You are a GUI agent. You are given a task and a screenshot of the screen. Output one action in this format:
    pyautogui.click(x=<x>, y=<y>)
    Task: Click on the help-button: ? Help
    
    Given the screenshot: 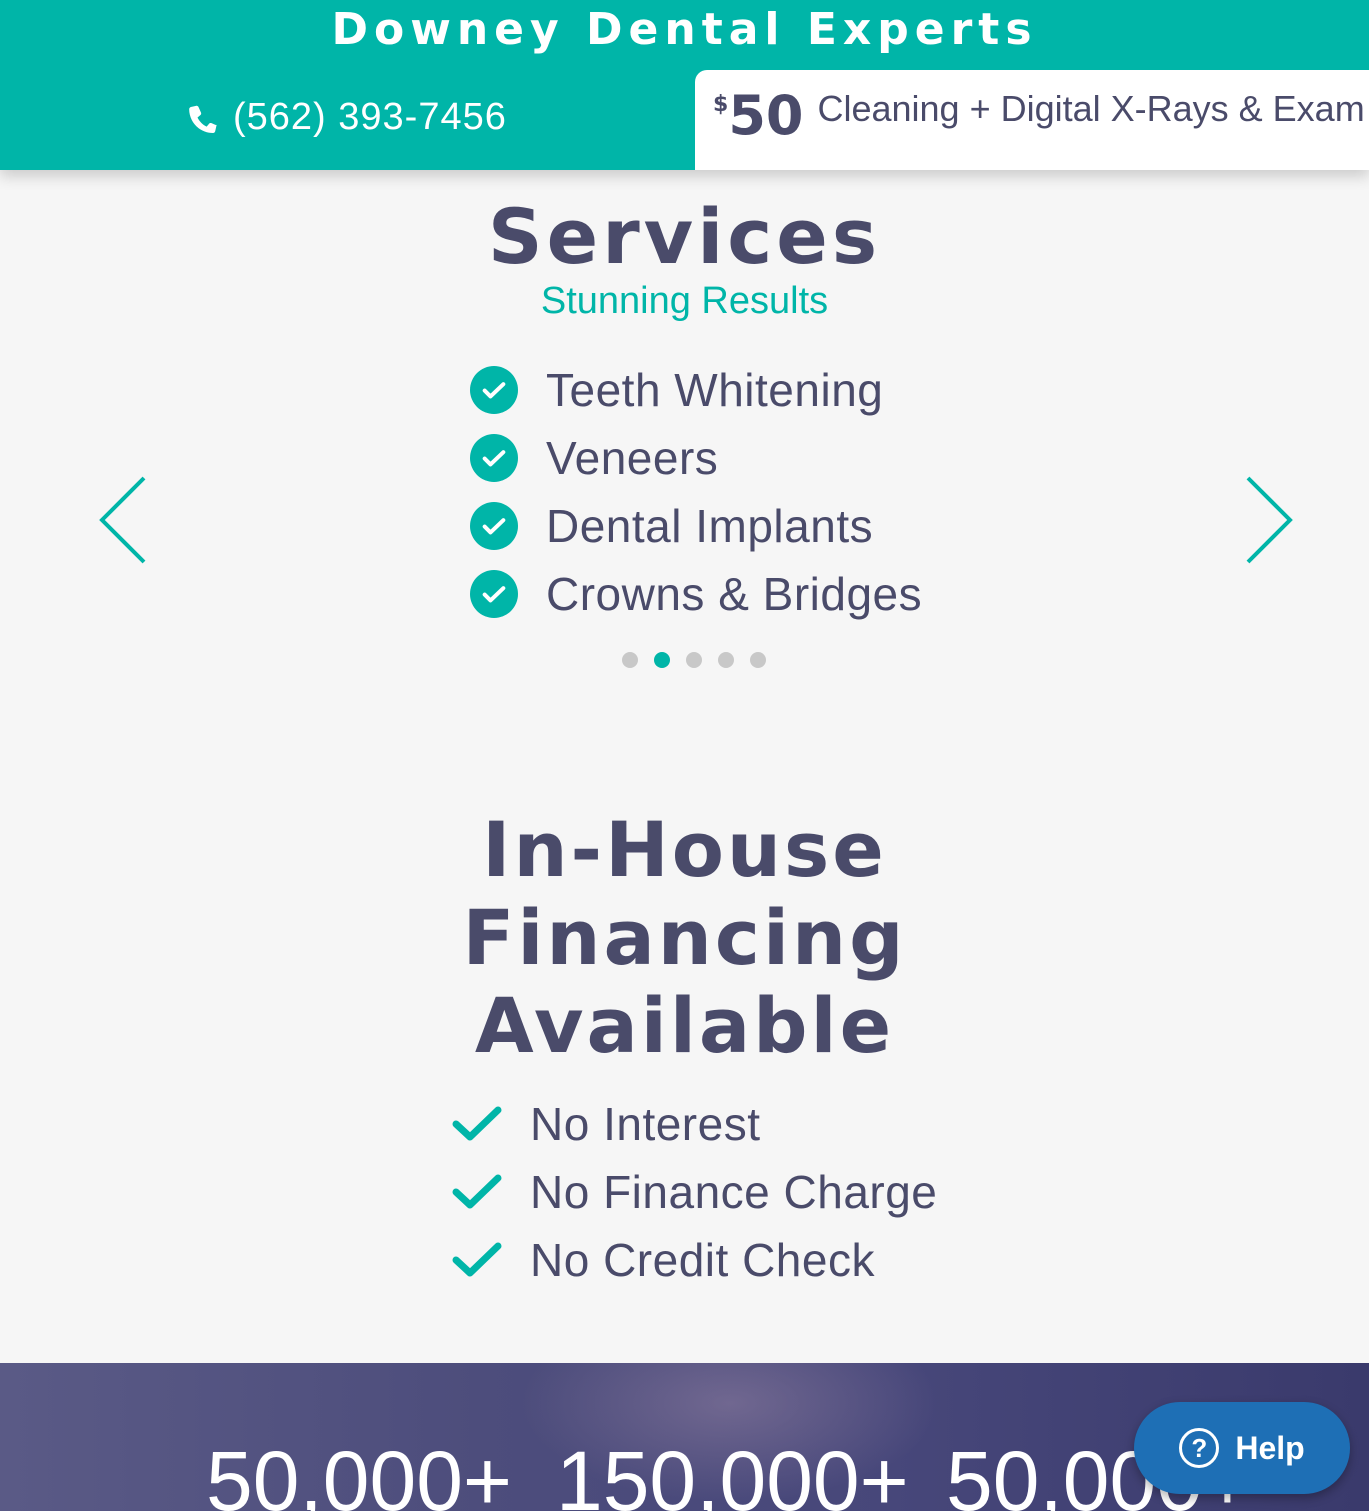 What is the action you would take?
    pyautogui.click(x=1242, y=1448)
    